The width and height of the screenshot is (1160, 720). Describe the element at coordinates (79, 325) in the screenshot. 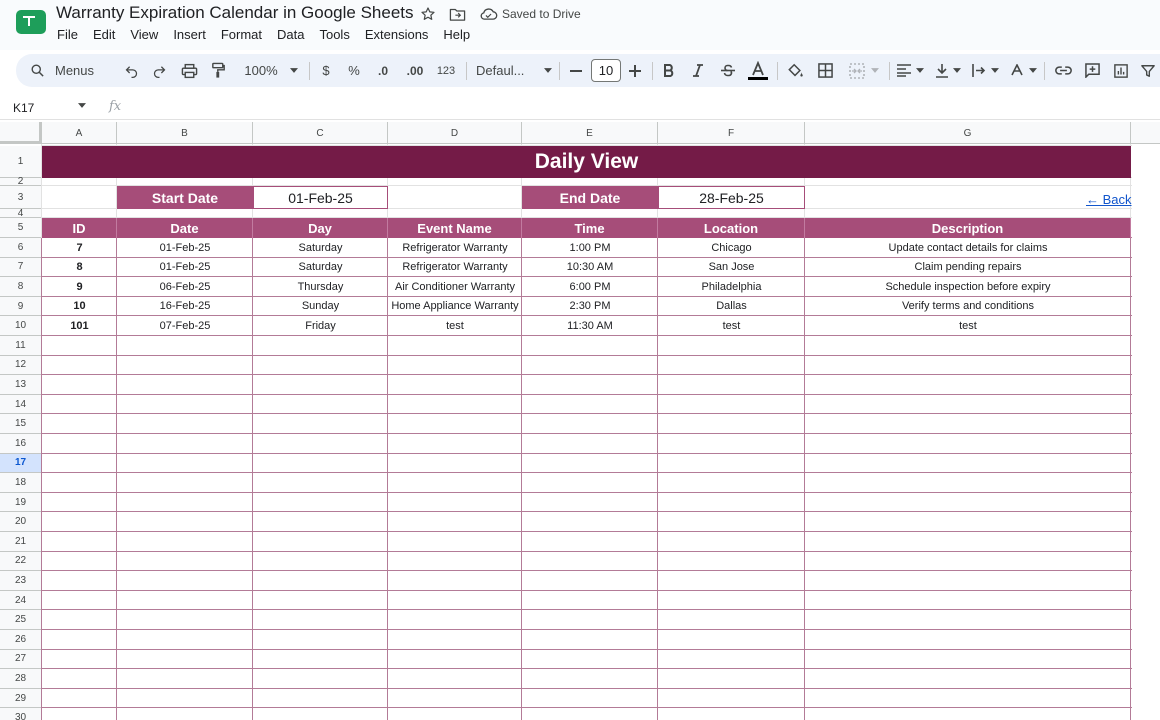

I see `table-cell-id: 101` at that location.